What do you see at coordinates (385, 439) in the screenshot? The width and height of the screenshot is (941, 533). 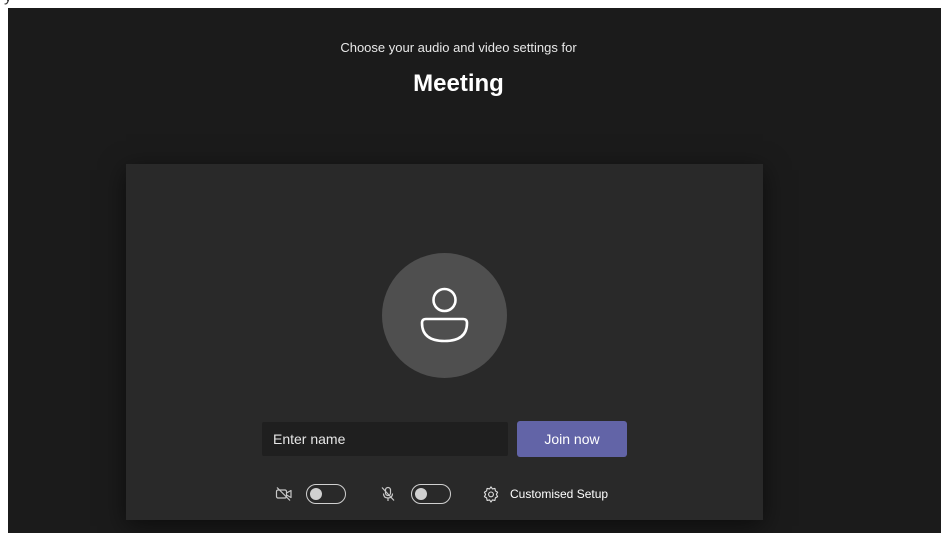 I see `name-input` at bounding box center [385, 439].